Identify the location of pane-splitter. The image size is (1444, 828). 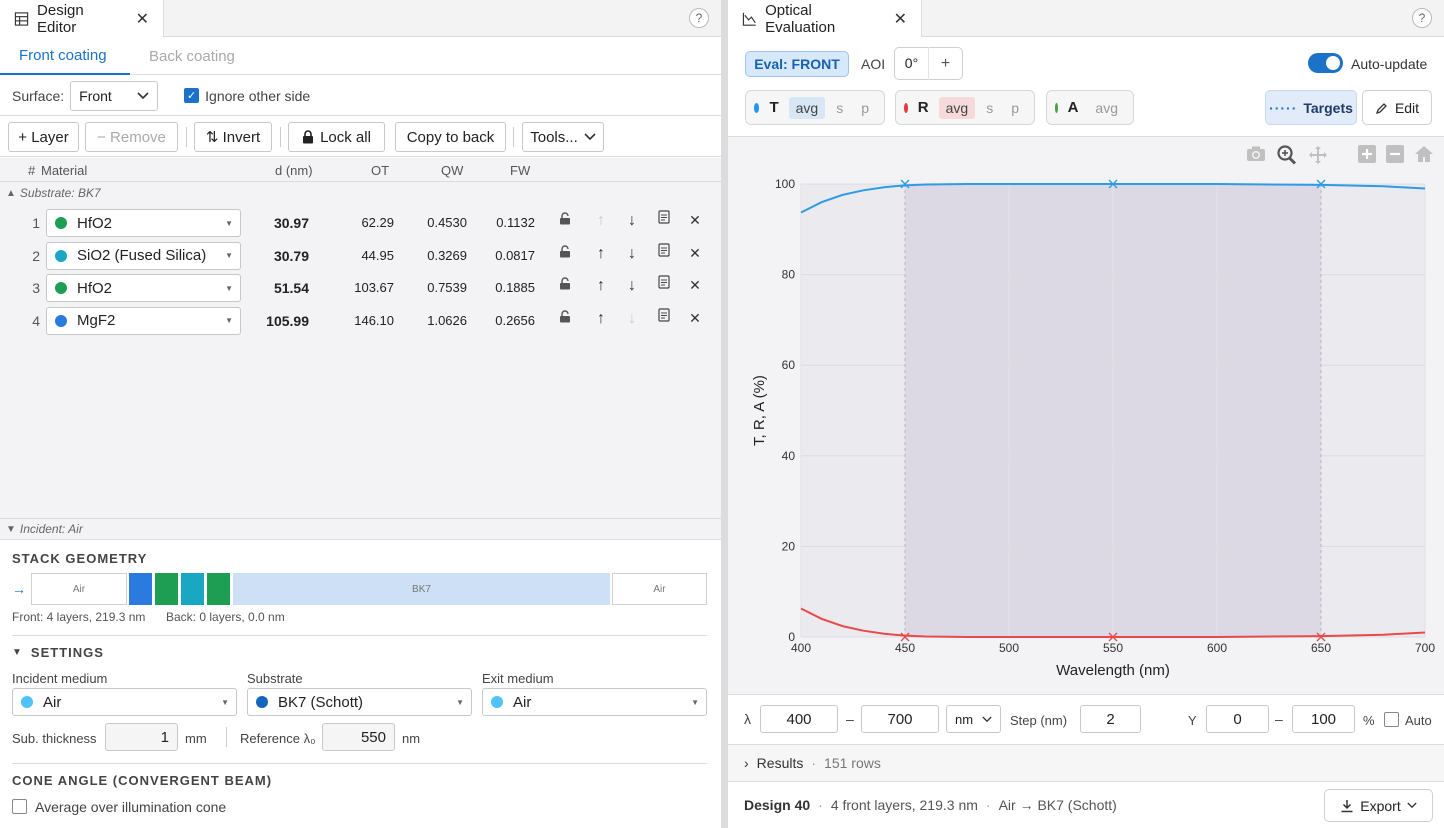
(724, 414).